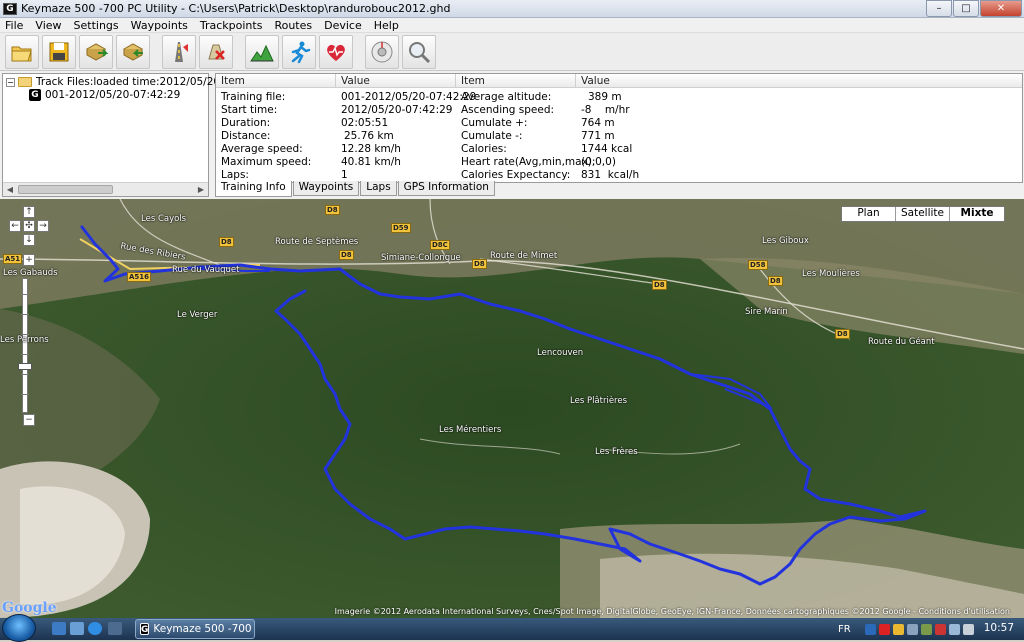 Image resolution: width=1024 pixels, height=642 pixels. What do you see at coordinates (382, 51) in the screenshot?
I see `disc-settings-button` at bounding box center [382, 51].